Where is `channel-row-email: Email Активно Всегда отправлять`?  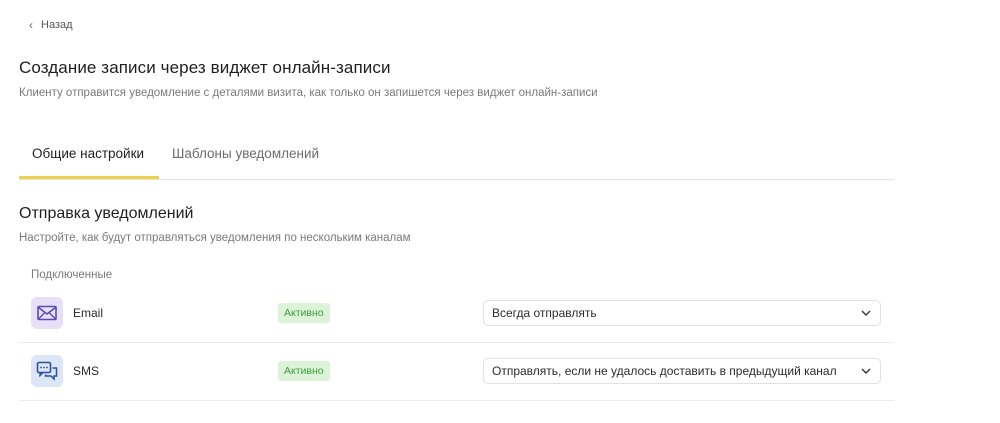 channel-row-email: Email Активно Всегда отправлять is located at coordinates (456, 314).